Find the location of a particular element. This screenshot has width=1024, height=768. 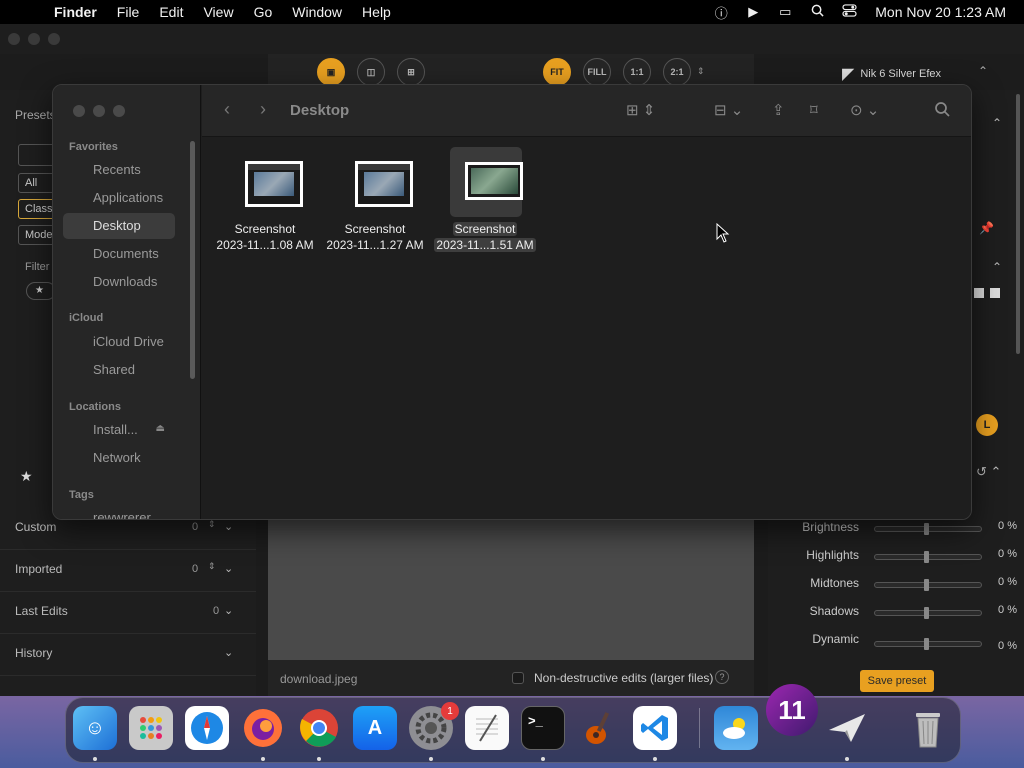

dock-eleven-icon: 11 is located at coordinates (792, 710).